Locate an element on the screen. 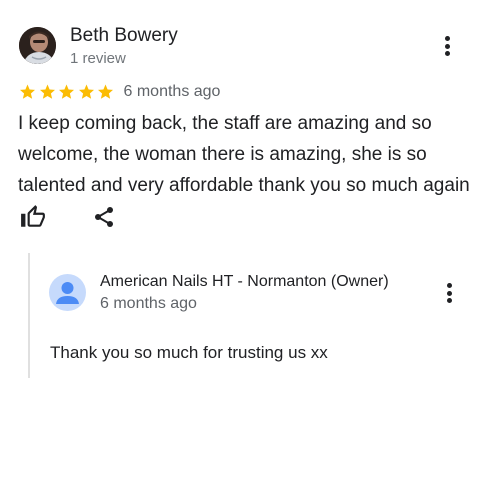 The image size is (480, 480). star-rating is located at coordinates (67, 92).